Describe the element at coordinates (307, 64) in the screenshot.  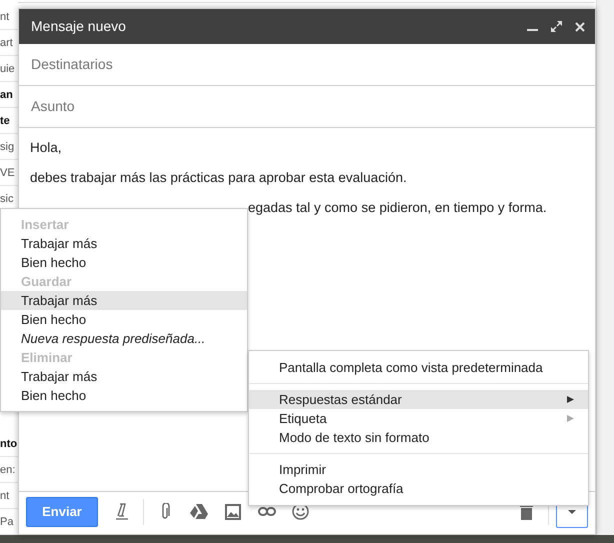
I see `recipients-field: Destinatarios` at that location.